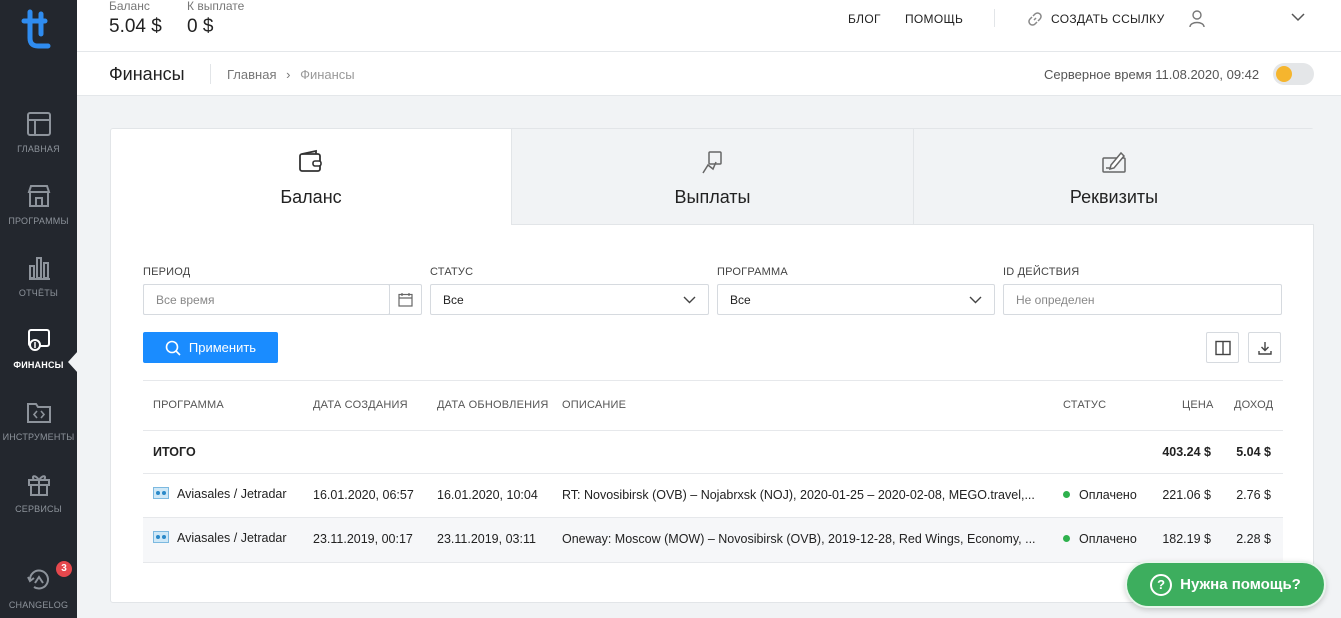 The width and height of the screenshot is (1341, 618). What do you see at coordinates (363, 539) in the screenshot?
I see `row-created: 23.11.2019, 00:17` at bounding box center [363, 539].